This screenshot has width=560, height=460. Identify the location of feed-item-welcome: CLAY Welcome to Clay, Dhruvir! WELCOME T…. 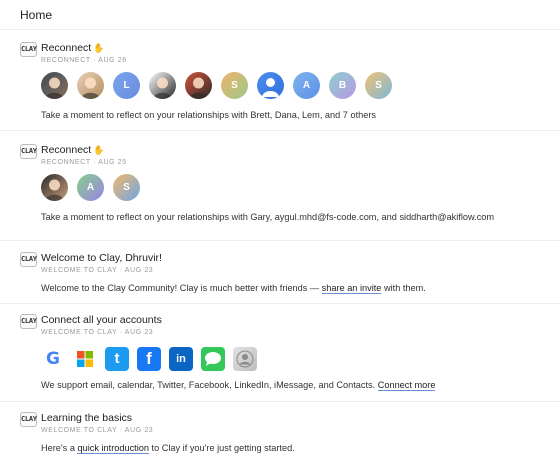
(280, 272).